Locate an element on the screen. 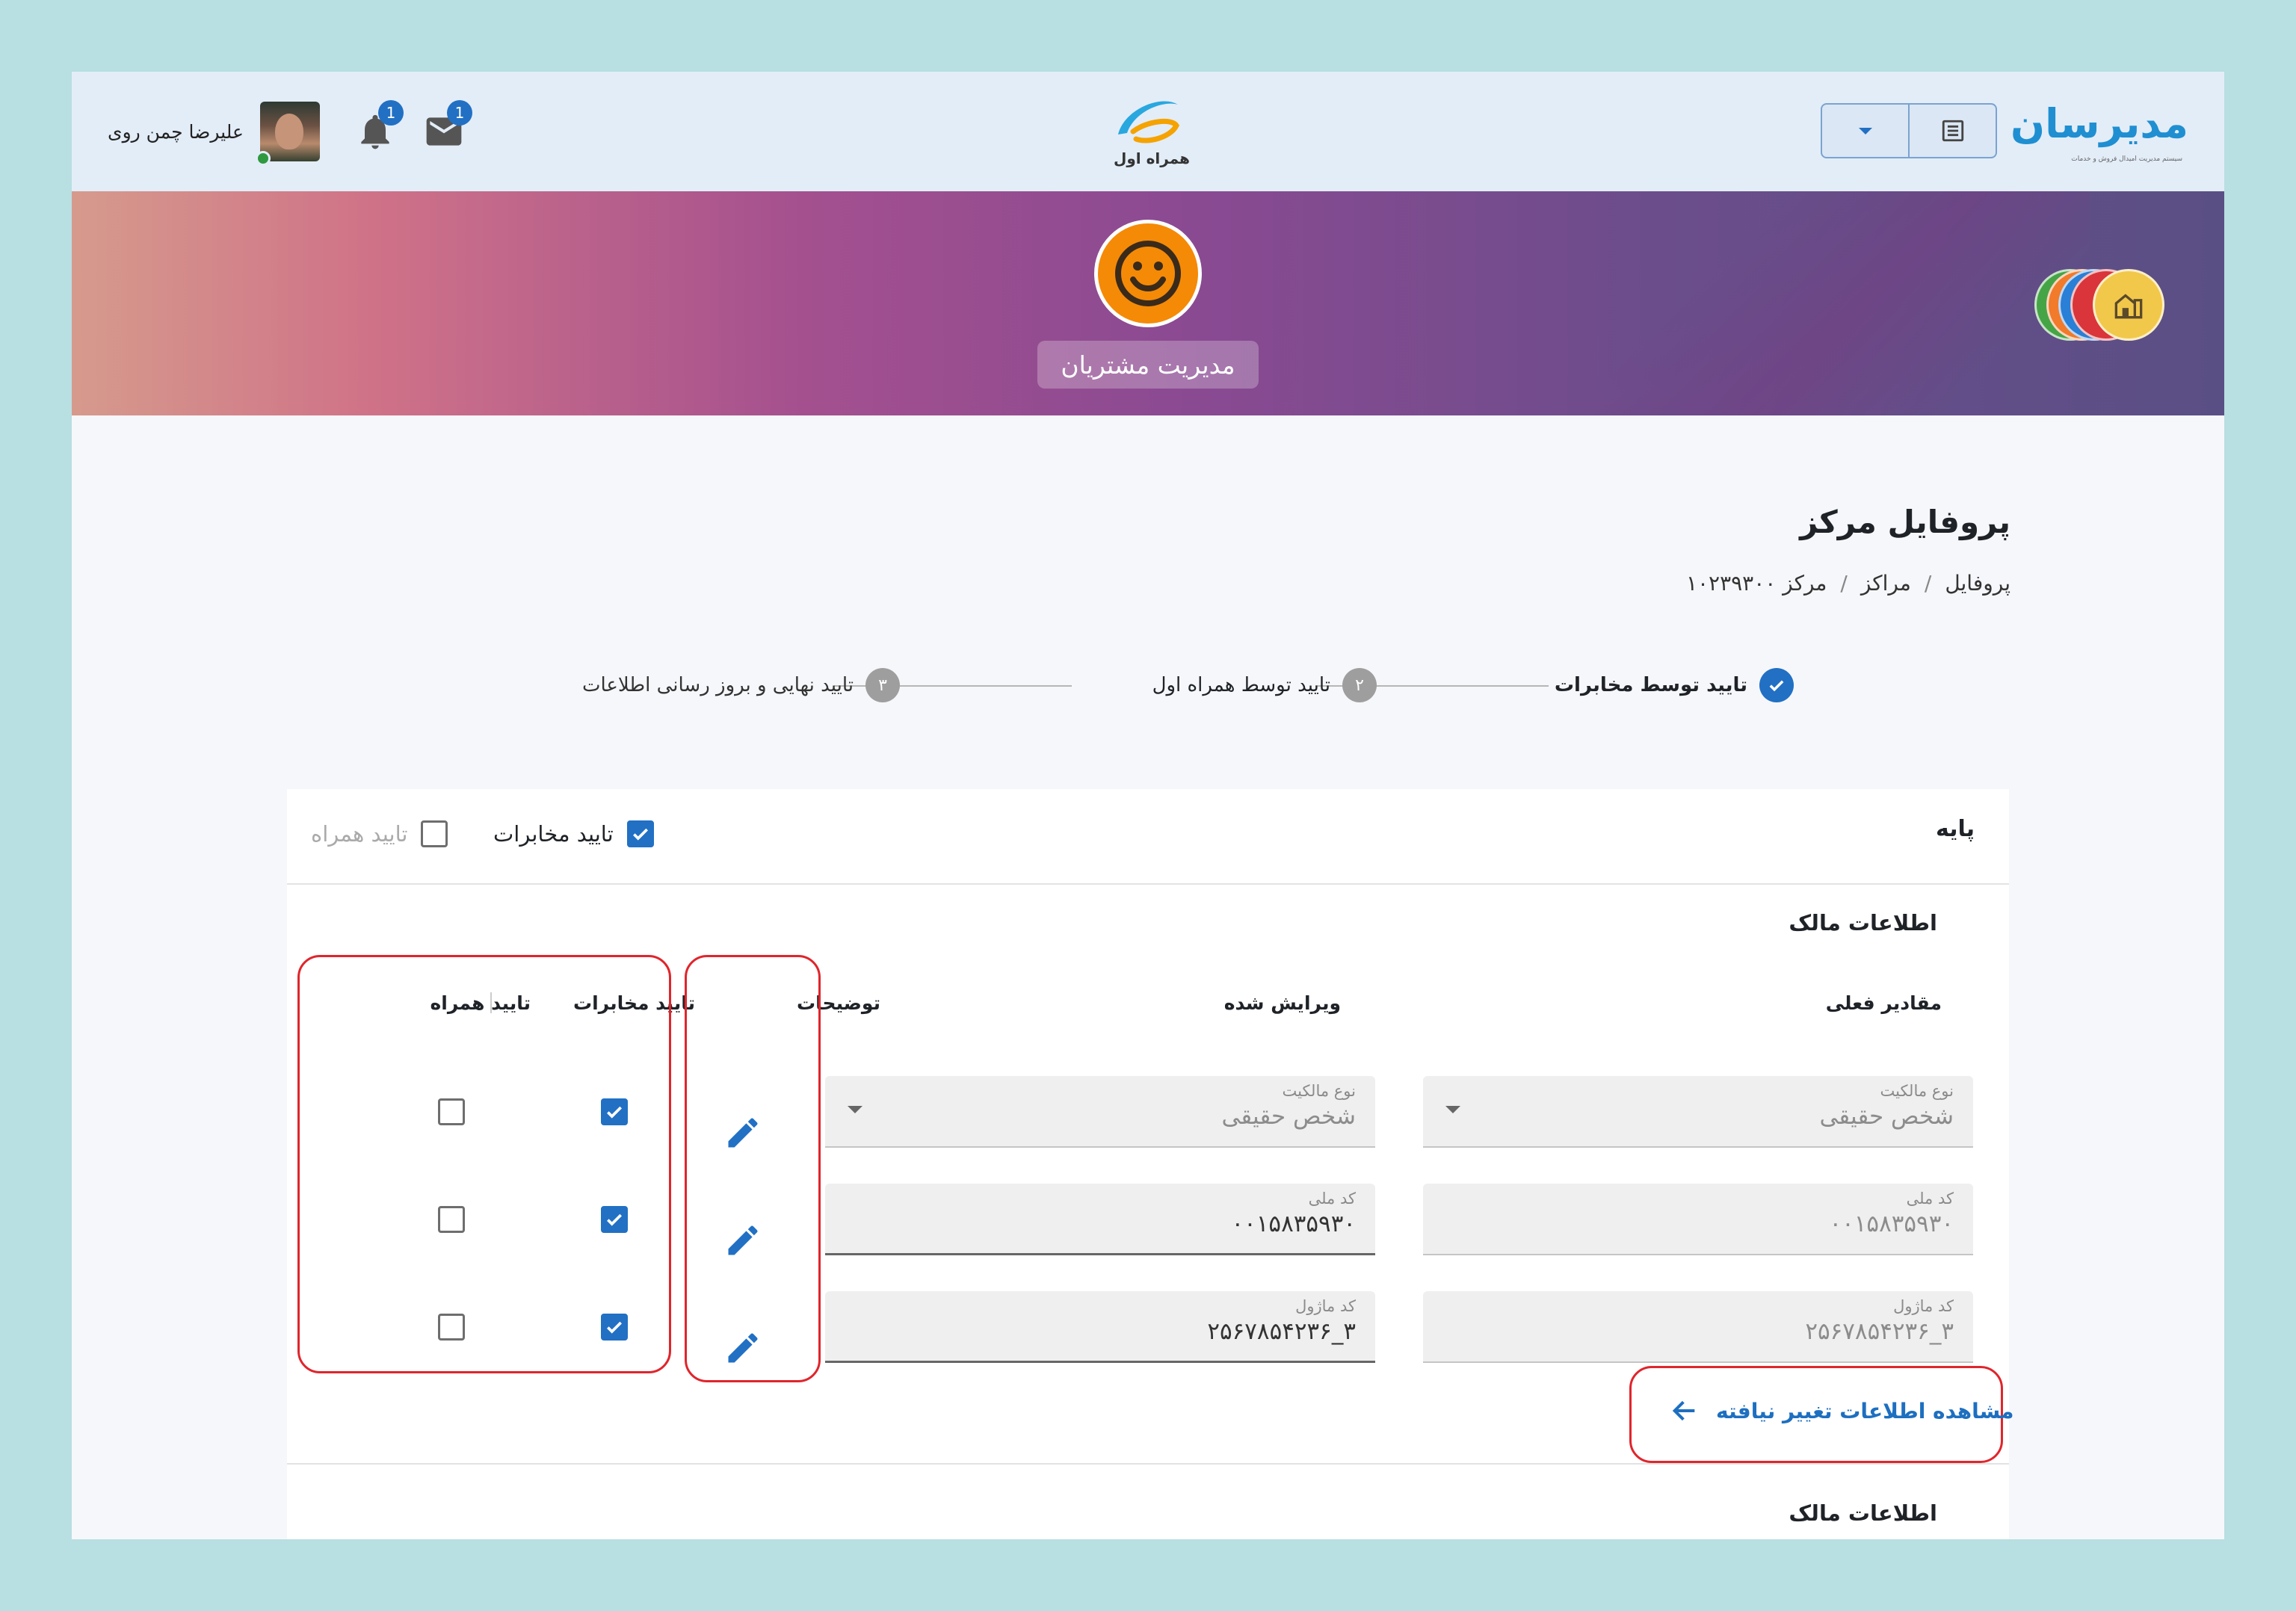 The height and width of the screenshot is (1611, 2296). owner-section-title: اطلاعات مالک is located at coordinates (1863, 923).